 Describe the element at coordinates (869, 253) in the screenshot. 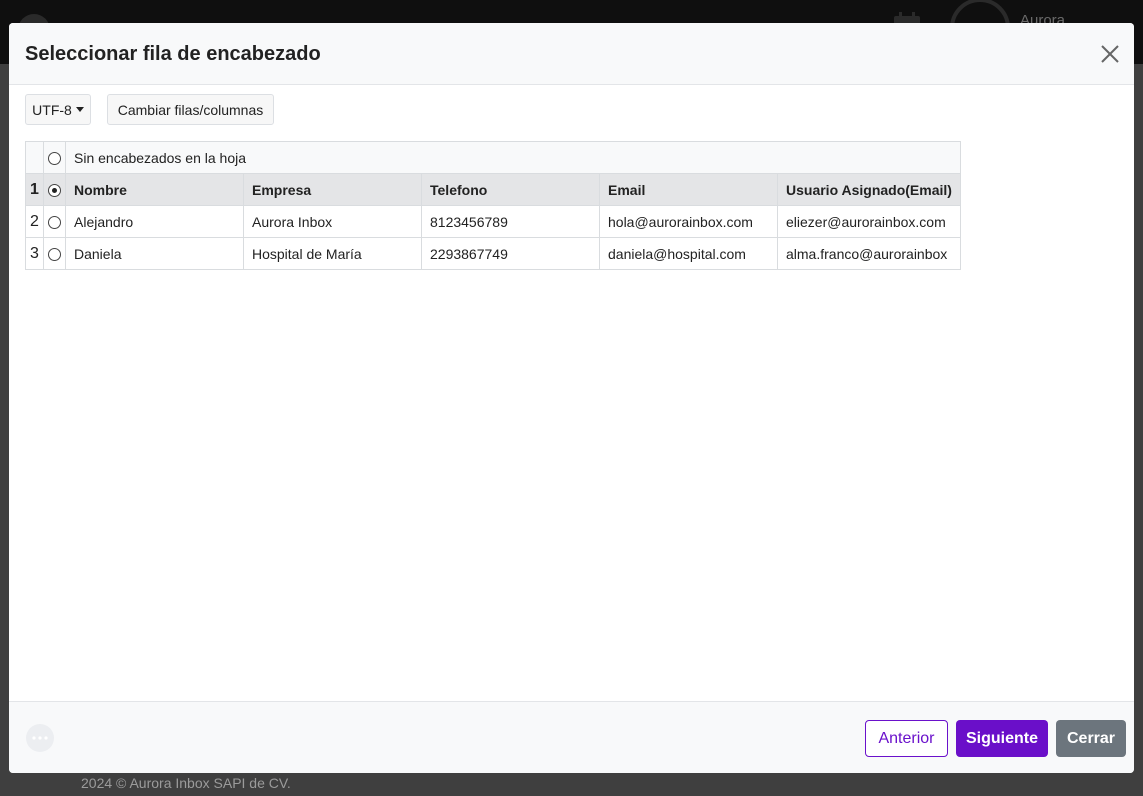

I see `table-cell: alma.franco@aurorainbox` at that location.